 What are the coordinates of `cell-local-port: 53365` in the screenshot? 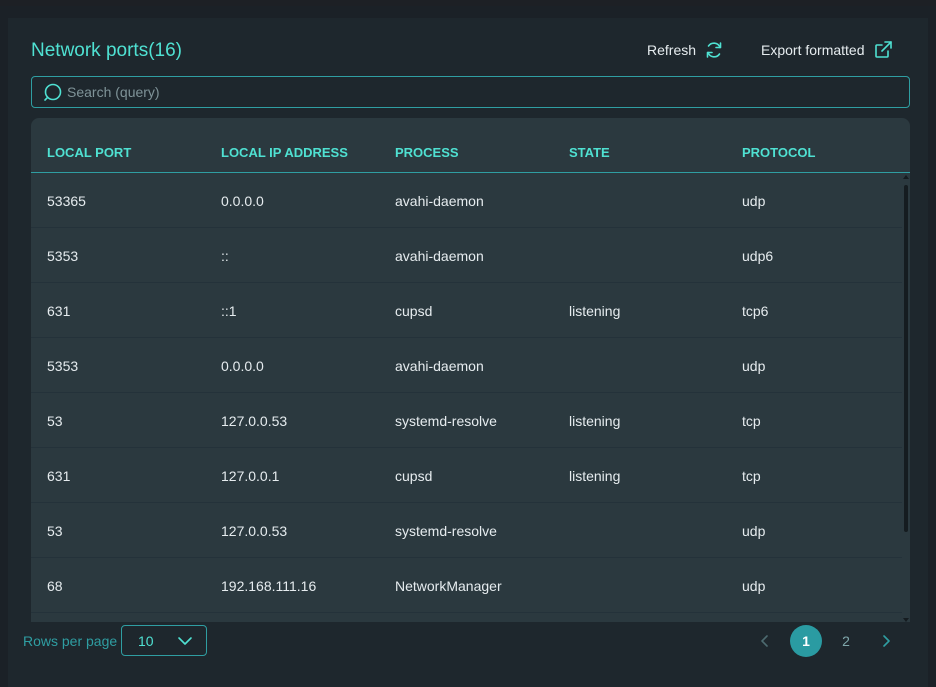 It's located at (66, 201).